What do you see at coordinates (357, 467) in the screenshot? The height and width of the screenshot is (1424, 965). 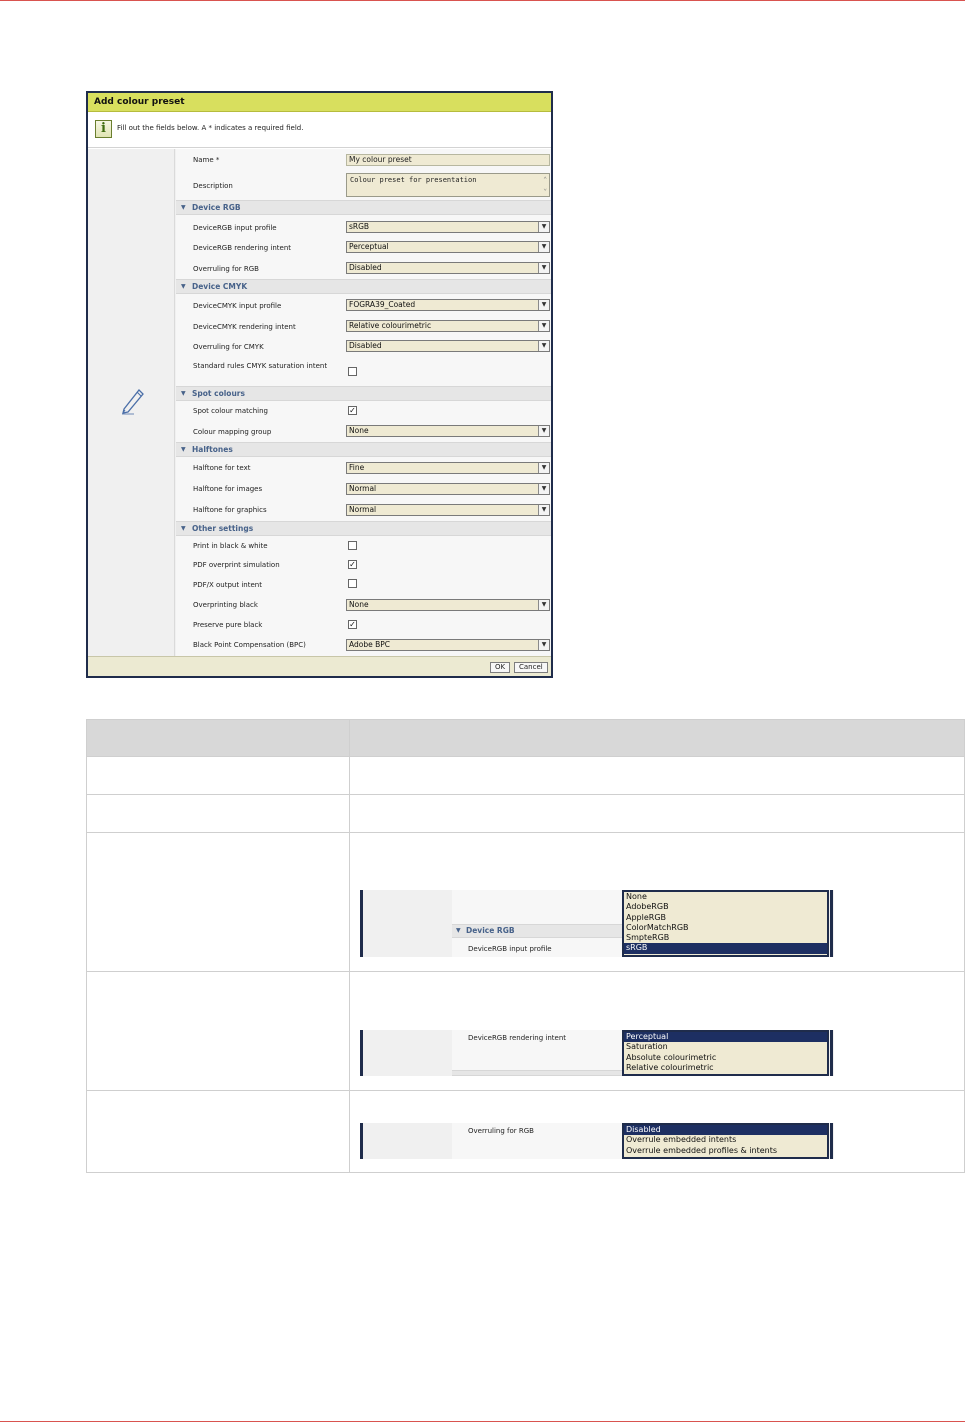 I see `select-value: Fine` at bounding box center [357, 467].